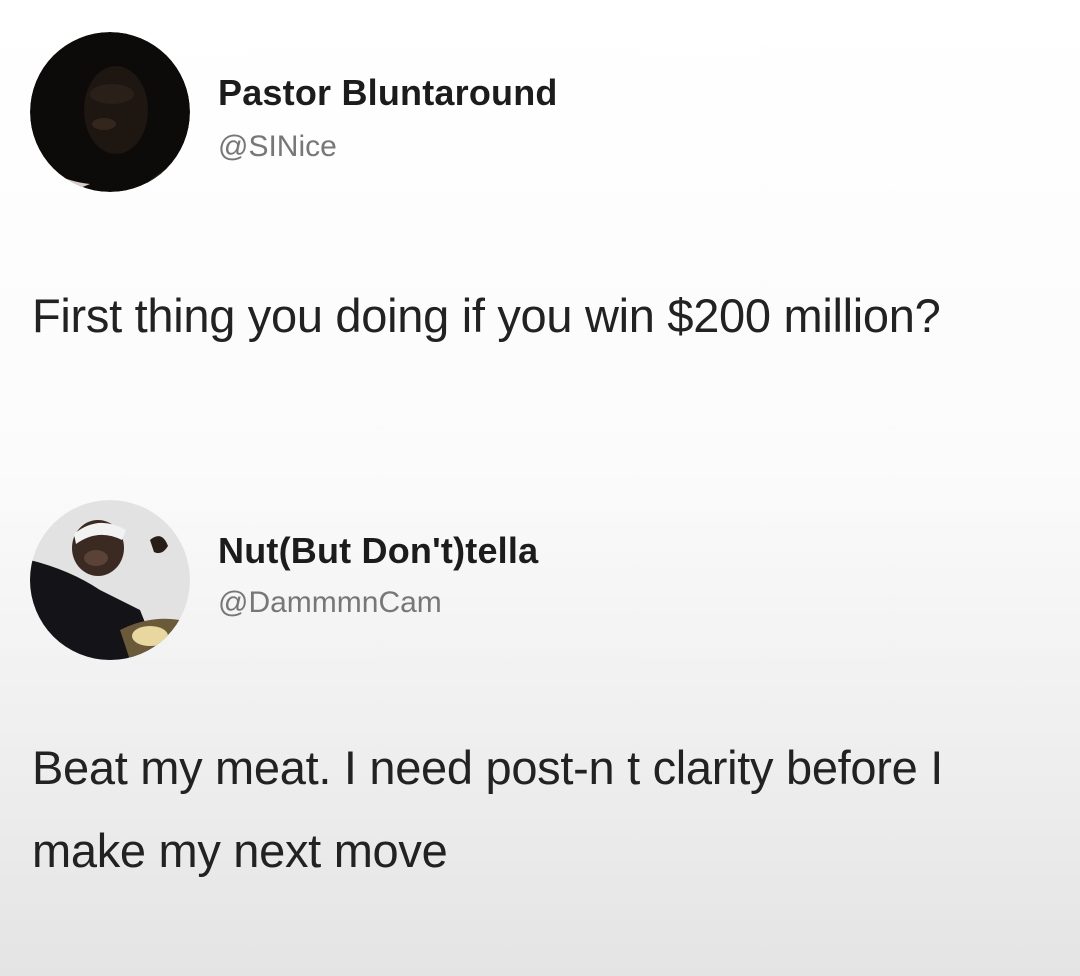 Image resolution: width=1080 pixels, height=976 pixels. Describe the element at coordinates (277, 147) in the screenshot. I see `user-handle: @SINice` at that location.